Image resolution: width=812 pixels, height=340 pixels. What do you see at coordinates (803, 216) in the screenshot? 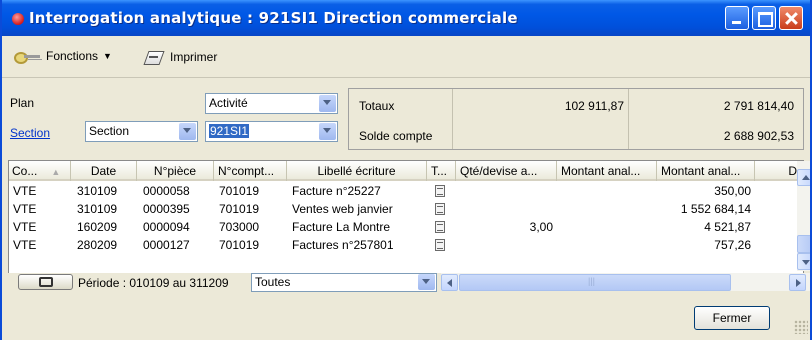
I see `vertical-scrollbar` at bounding box center [803, 216].